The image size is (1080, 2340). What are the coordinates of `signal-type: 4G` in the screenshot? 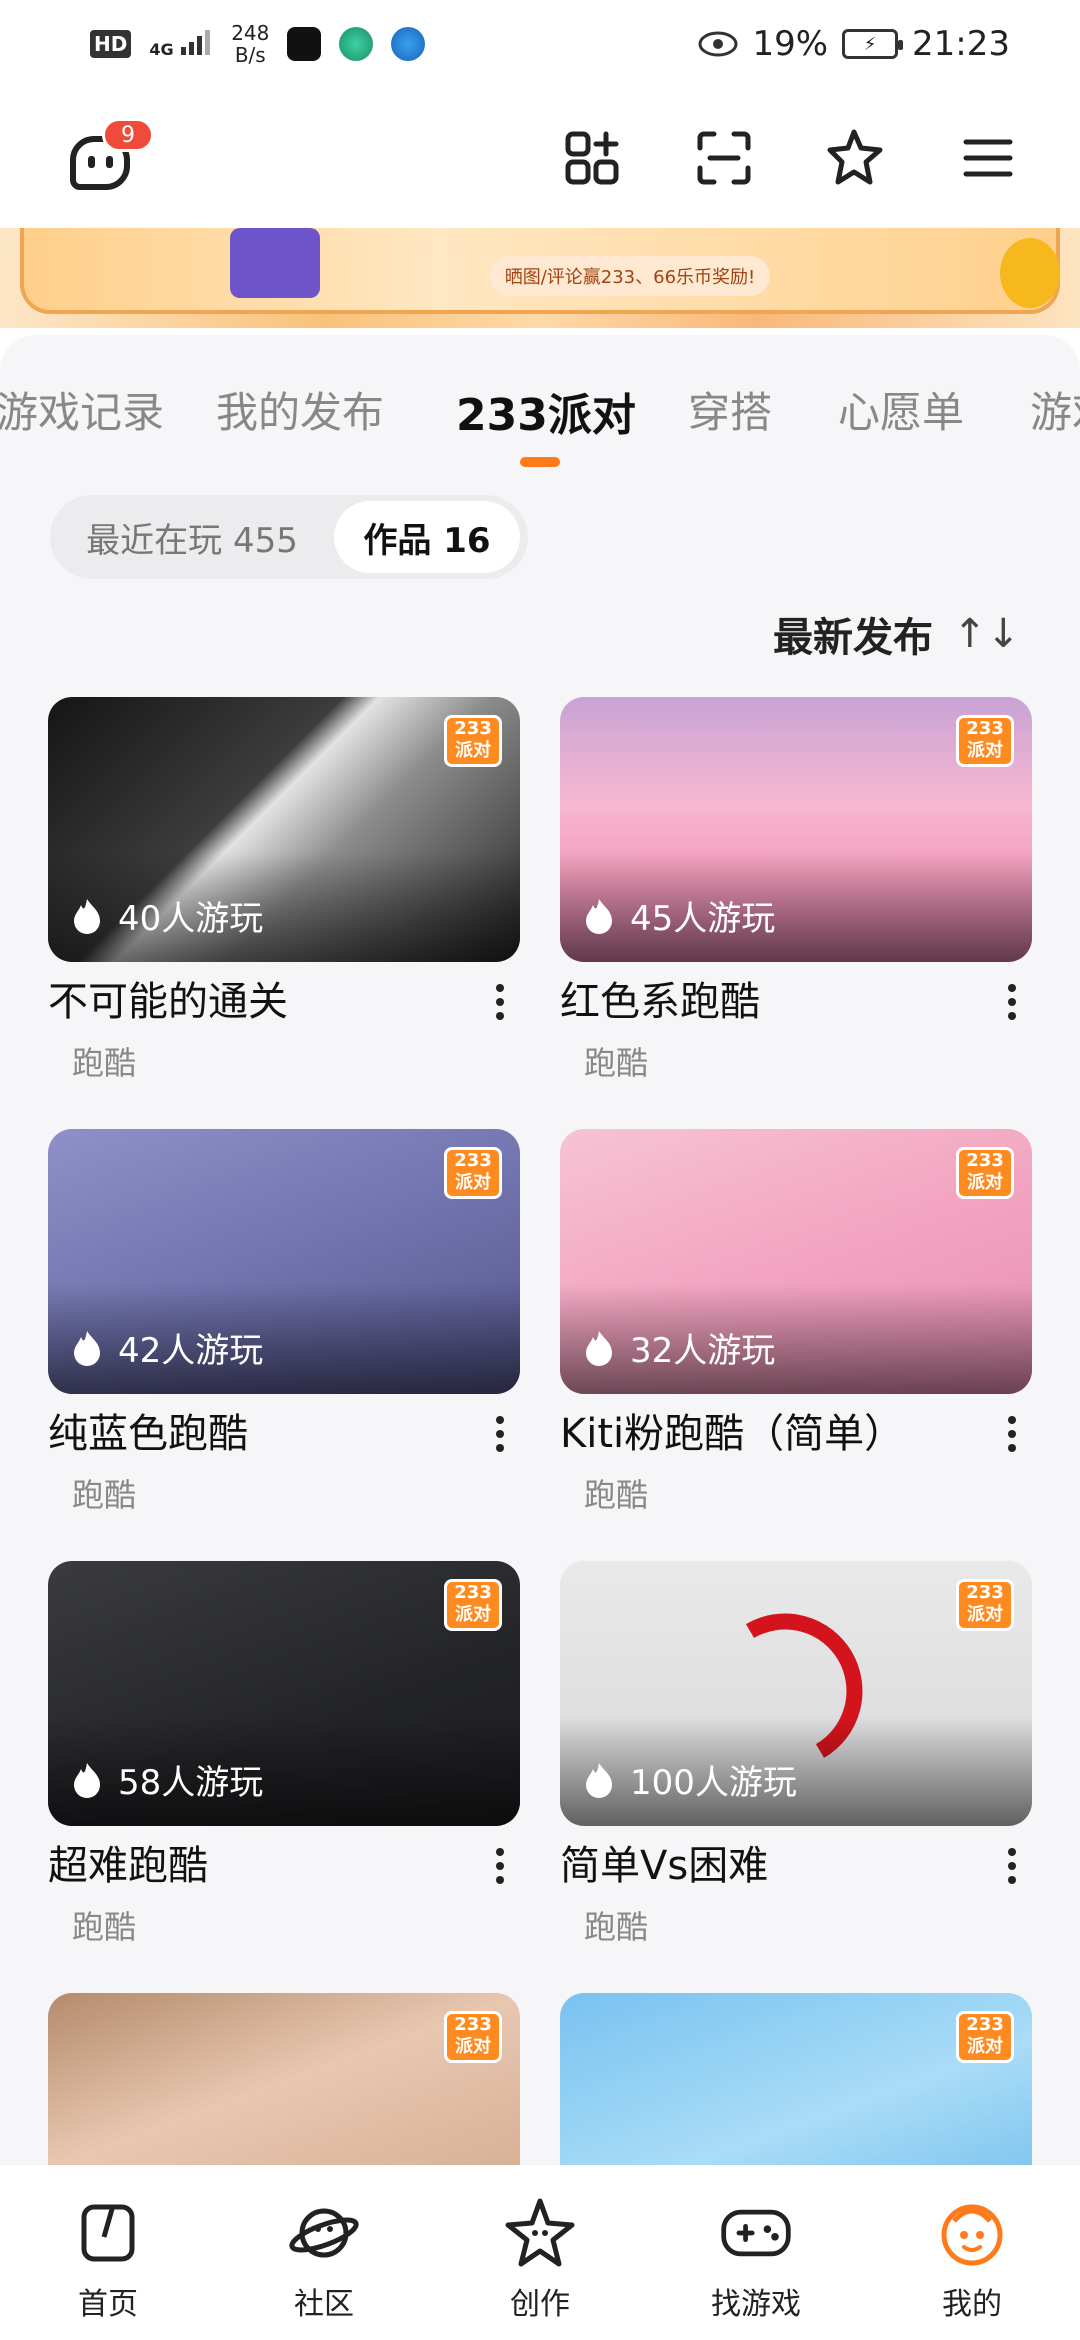 It's located at (161, 49).